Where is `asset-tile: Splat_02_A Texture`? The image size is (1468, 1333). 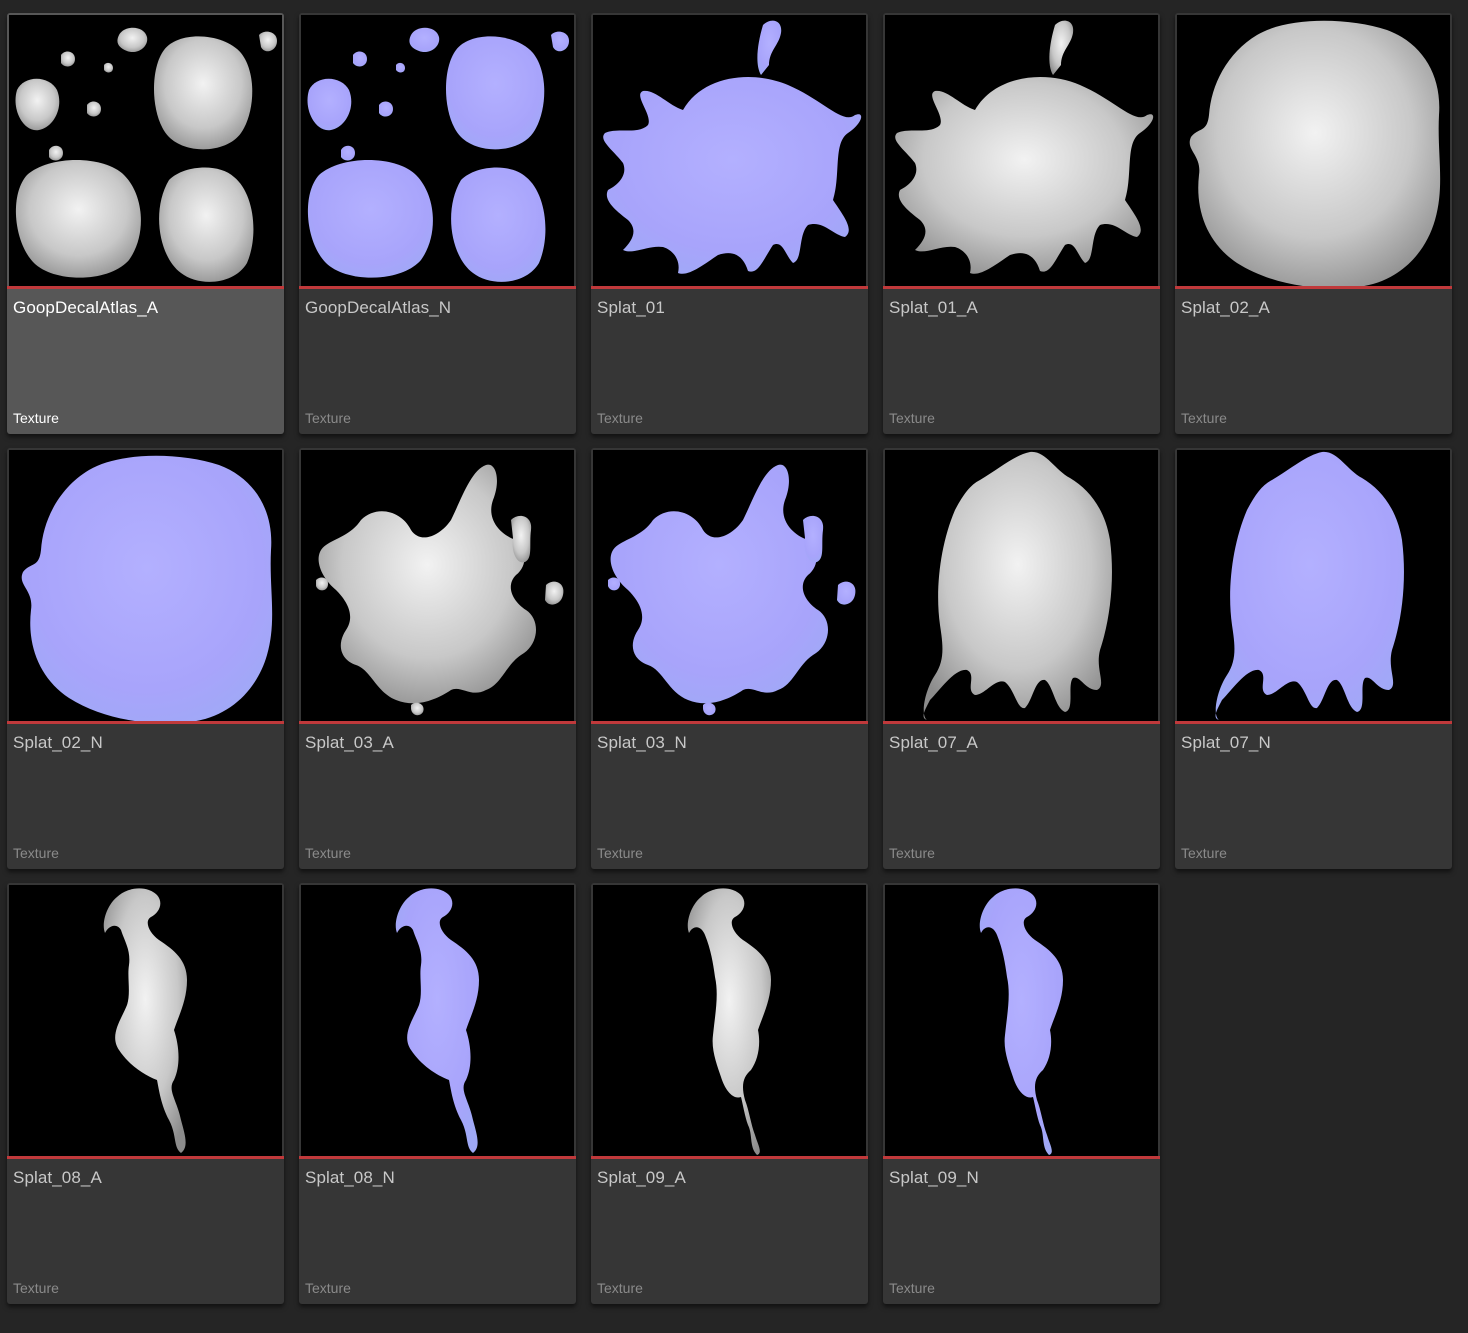 asset-tile: Splat_02_A Texture is located at coordinates (1313, 223).